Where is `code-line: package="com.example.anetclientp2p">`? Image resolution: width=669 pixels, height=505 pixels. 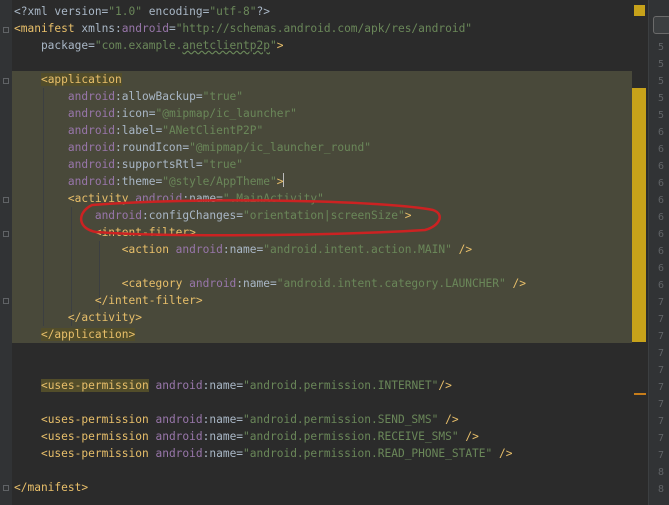
code-line: package="com.example.anetclientp2p"> is located at coordinates (149, 45).